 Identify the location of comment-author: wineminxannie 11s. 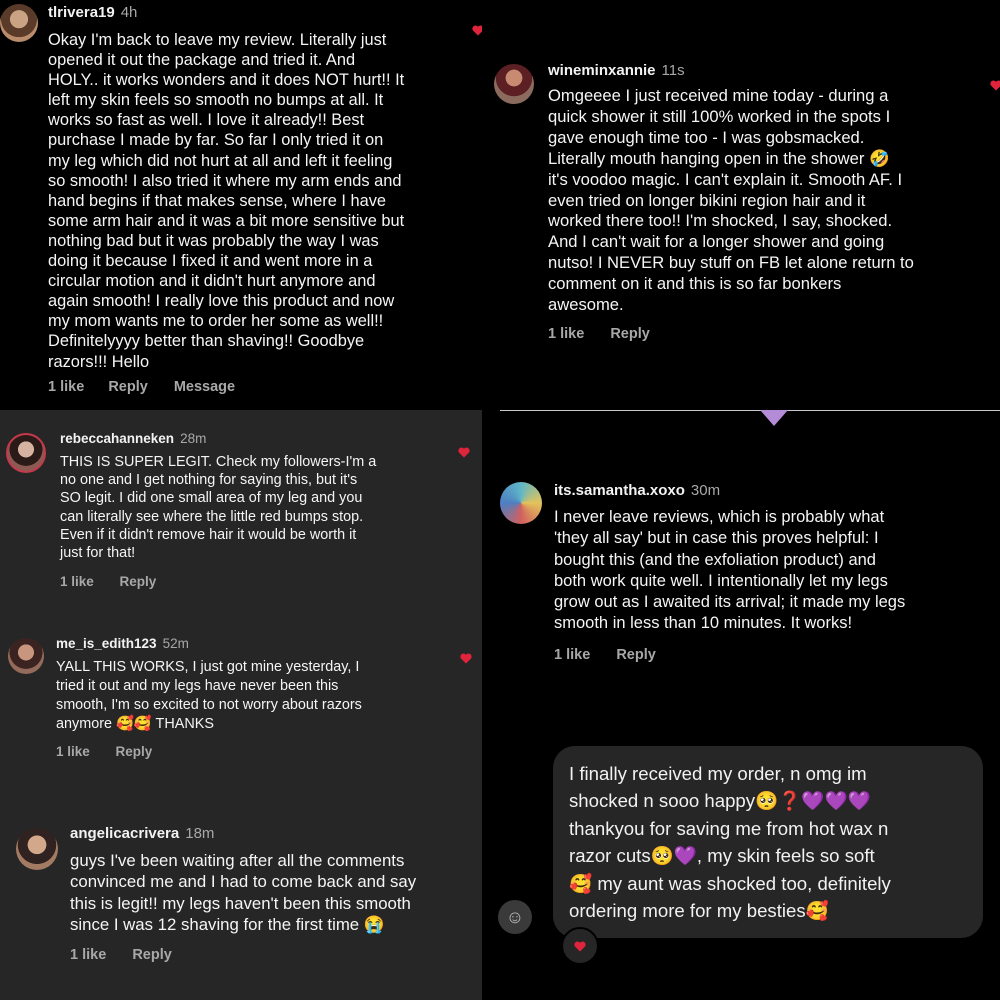
(616, 70).